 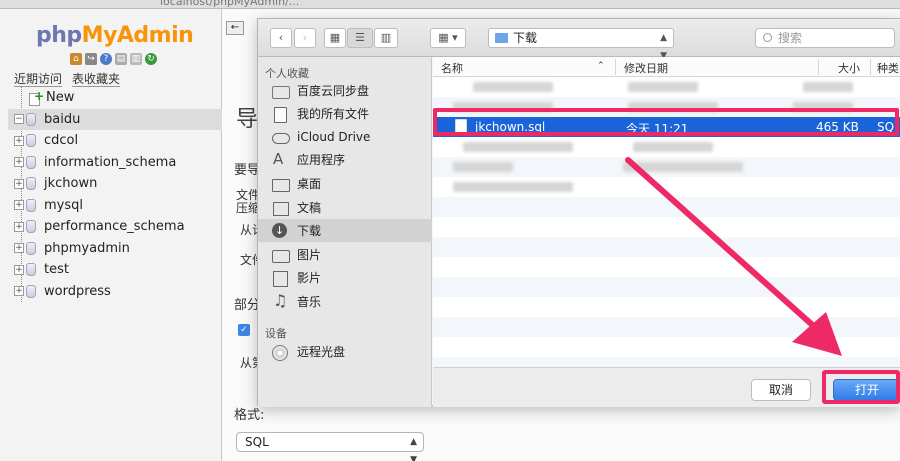 I want to click on disc-icon, so click(x=280, y=352).